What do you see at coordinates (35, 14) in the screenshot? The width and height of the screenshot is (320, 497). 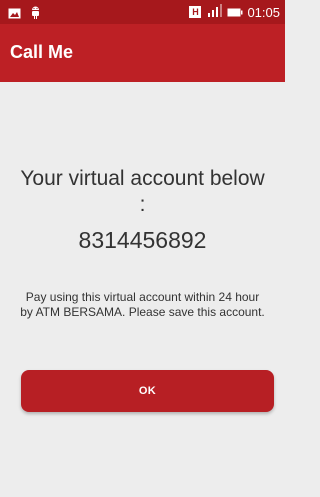 I see `android-icon` at bounding box center [35, 14].